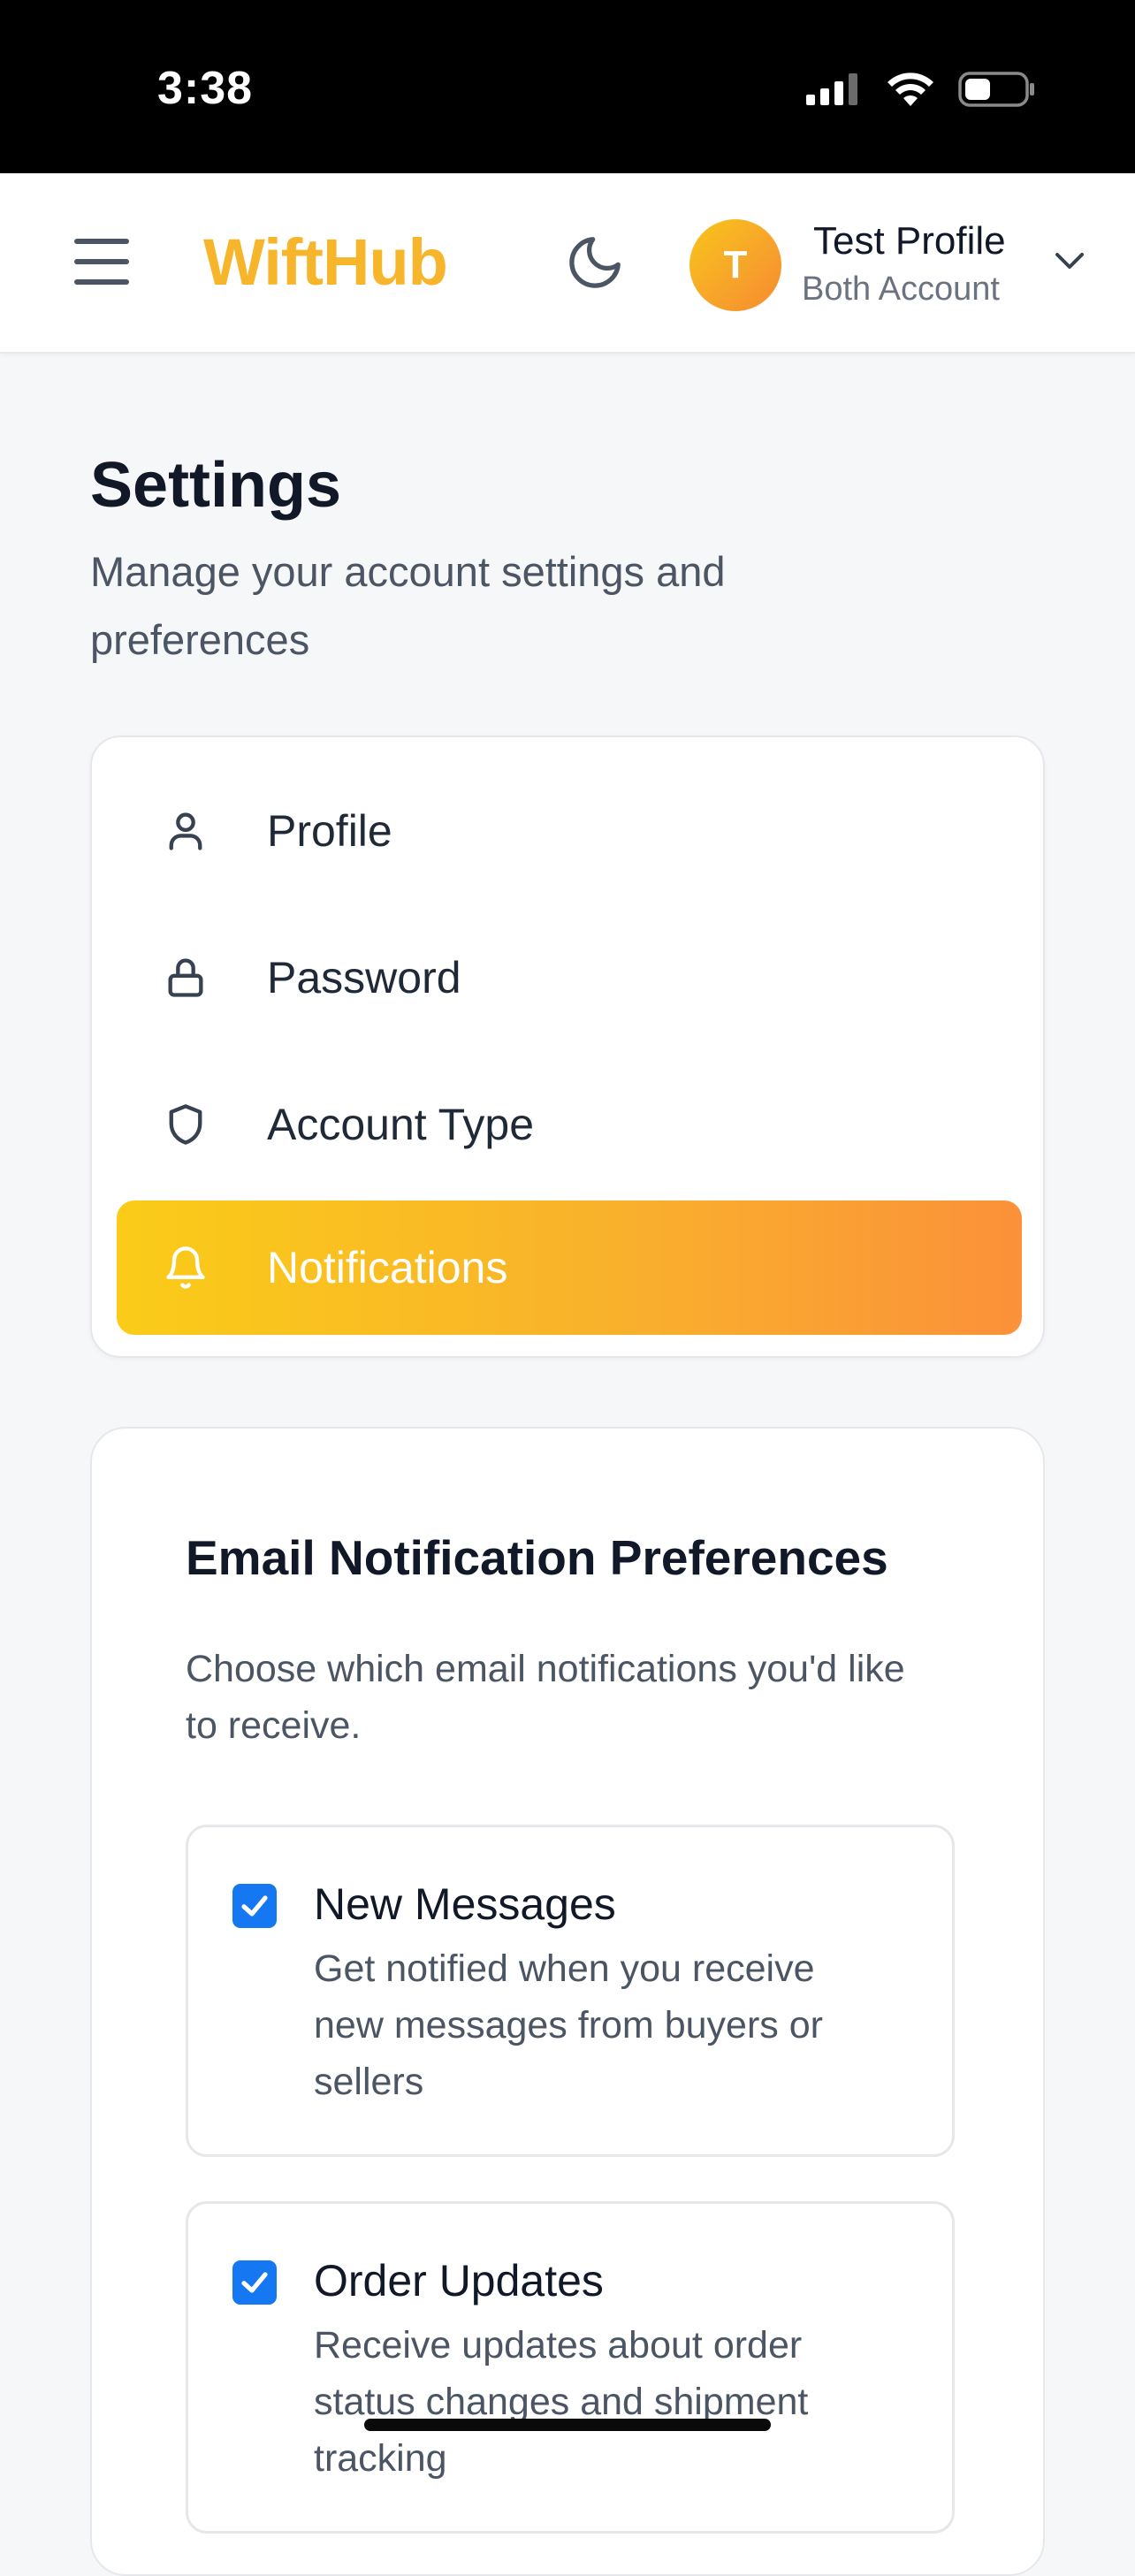 Image resolution: width=1135 pixels, height=2576 pixels. Describe the element at coordinates (996, 89) in the screenshot. I see `battery-icon` at that location.